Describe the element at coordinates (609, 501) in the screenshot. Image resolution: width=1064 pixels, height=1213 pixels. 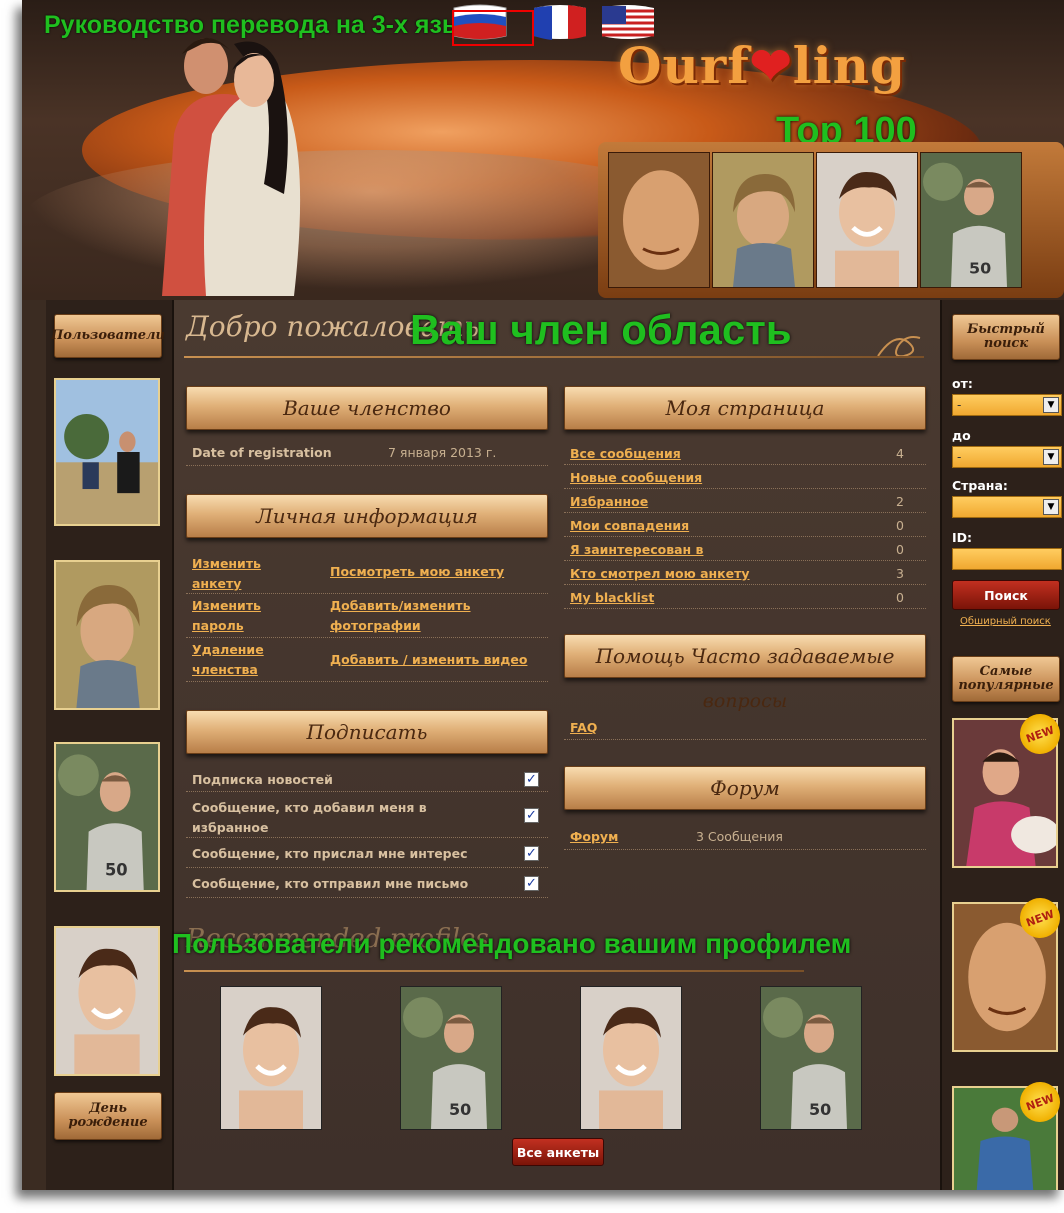
I see `favorites-link: Избранное` at that location.